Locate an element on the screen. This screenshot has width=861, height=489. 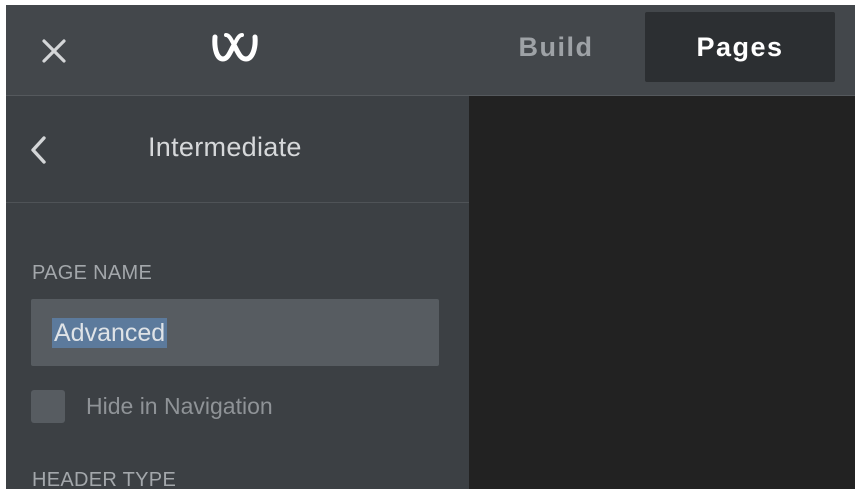
page-name-value: Advanced is located at coordinates (110, 332).